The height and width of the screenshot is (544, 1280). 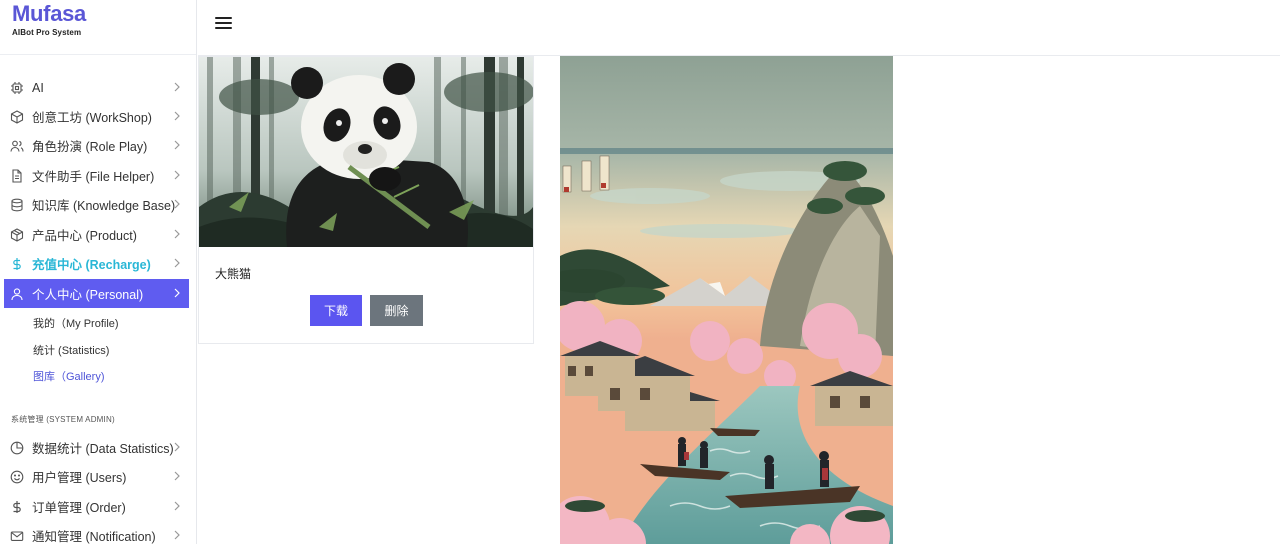 I want to click on chip-icon, so click(x=17, y=88).